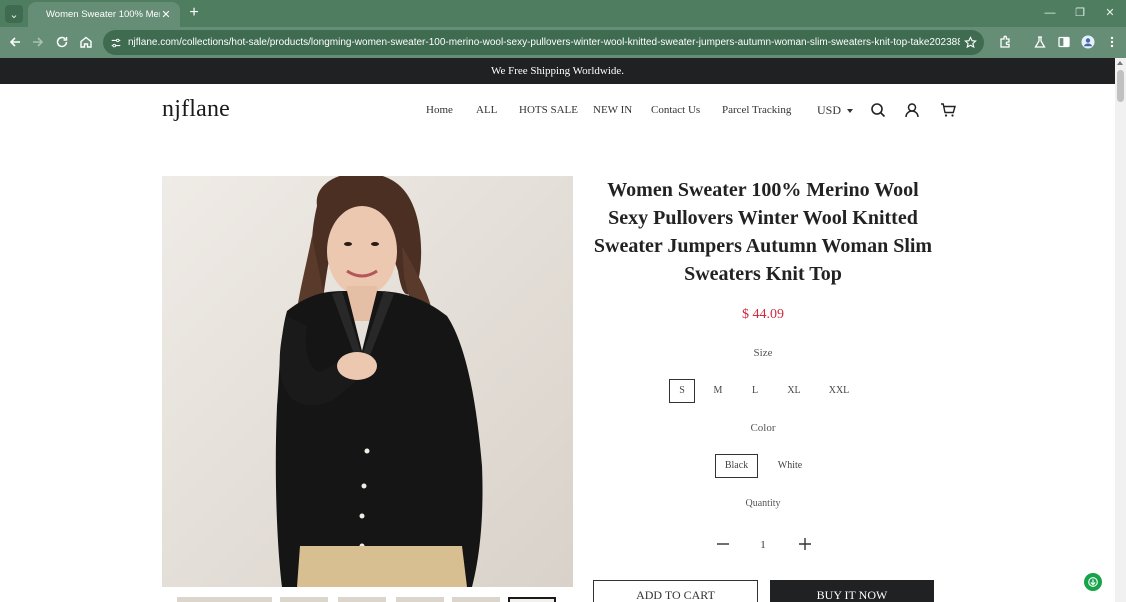 The width and height of the screenshot is (1126, 602). Describe the element at coordinates (1050, 13) in the screenshot. I see `minimize-window-icon: —` at that location.